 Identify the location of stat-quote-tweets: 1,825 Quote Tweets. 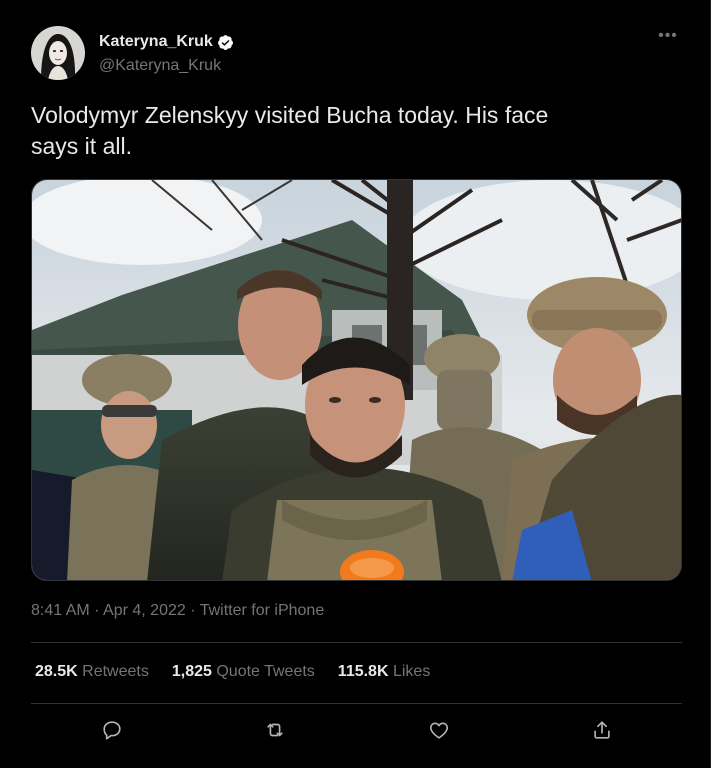
(243, 672).